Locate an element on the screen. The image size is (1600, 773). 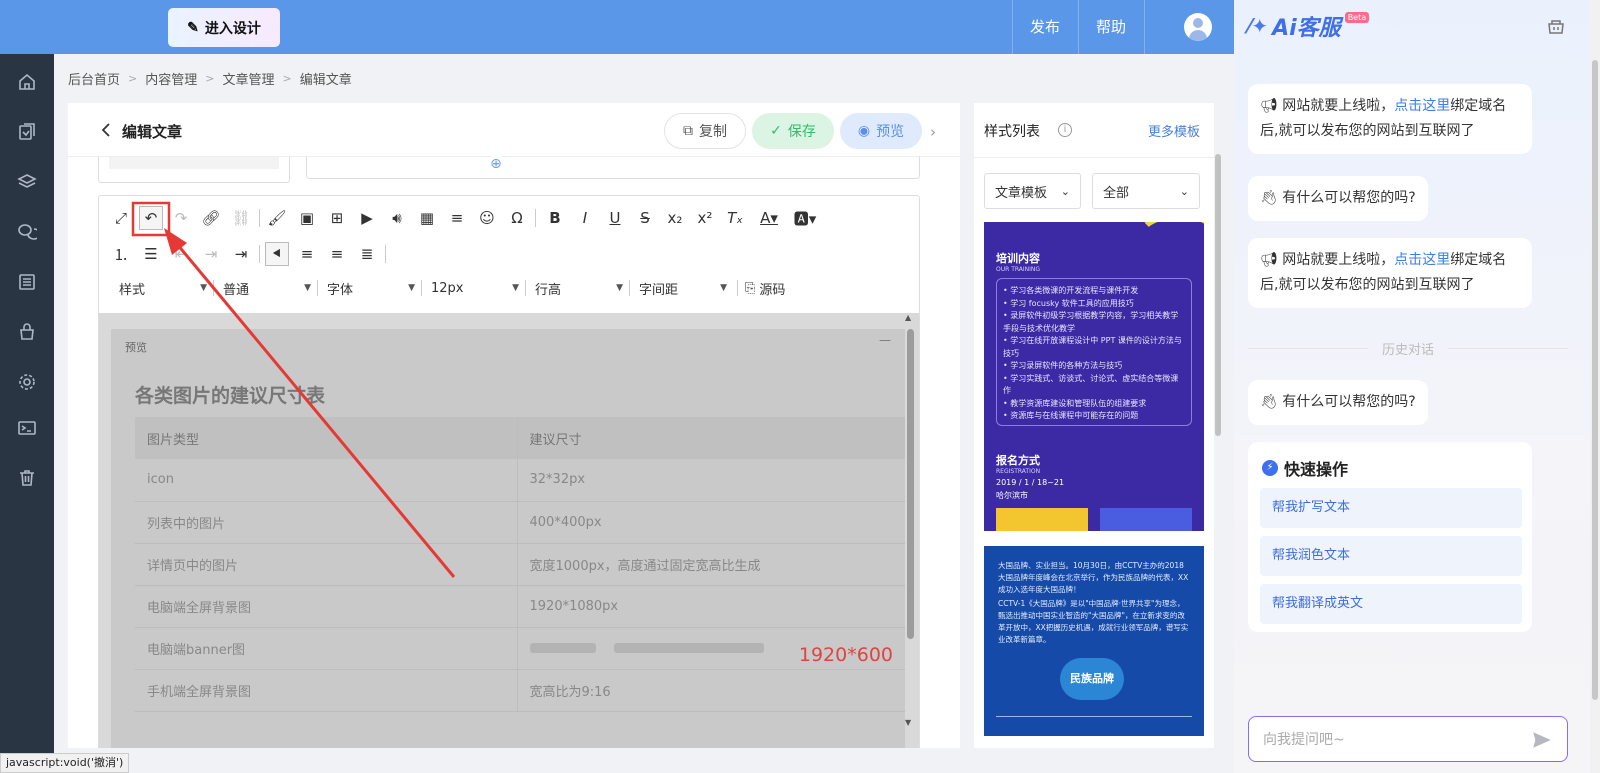
line-height-select: 行高 ▼ is located at coordinates (582, 288).